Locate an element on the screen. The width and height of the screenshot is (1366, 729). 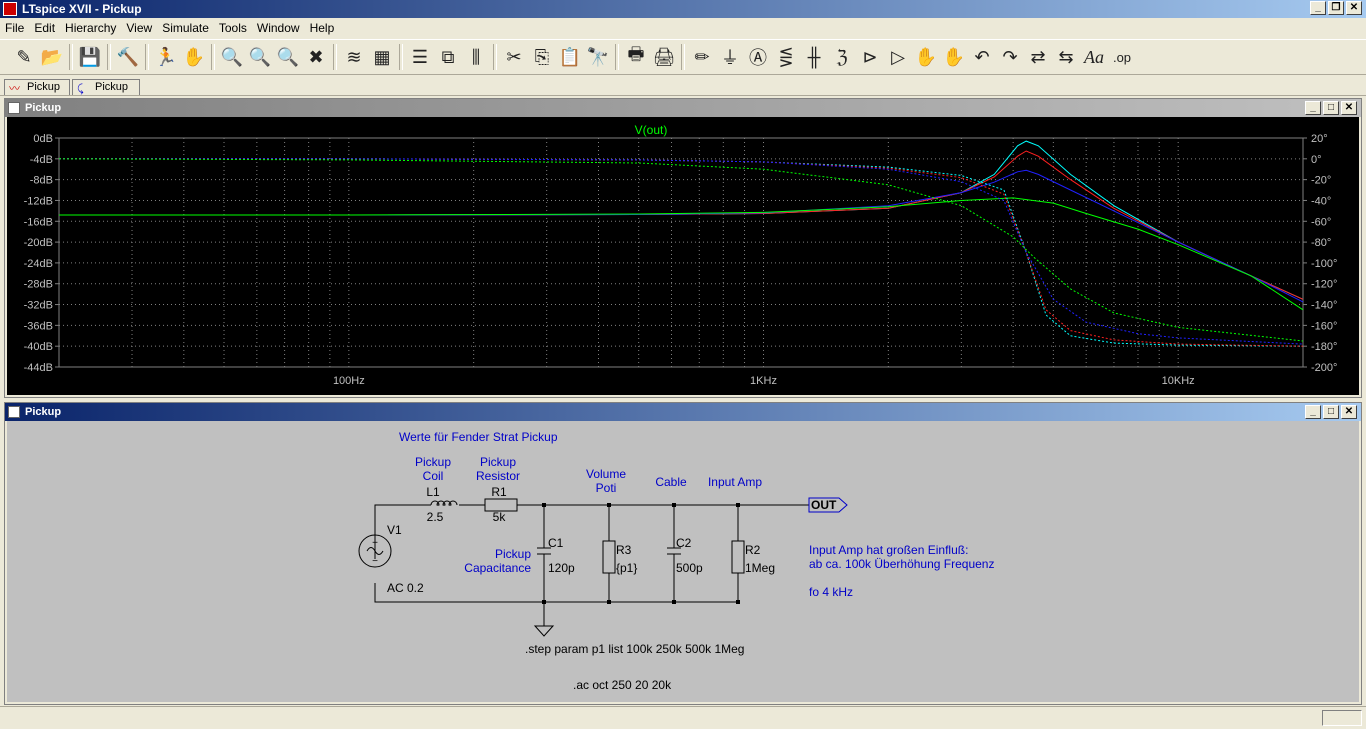
restore-button: ❐ is located at coordinates (1336, 8).